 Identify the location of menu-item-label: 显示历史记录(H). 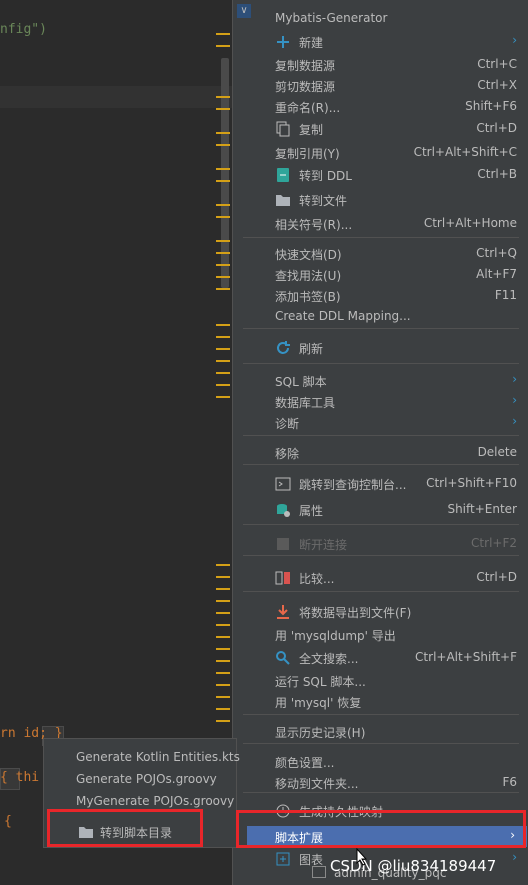
(320, 733).